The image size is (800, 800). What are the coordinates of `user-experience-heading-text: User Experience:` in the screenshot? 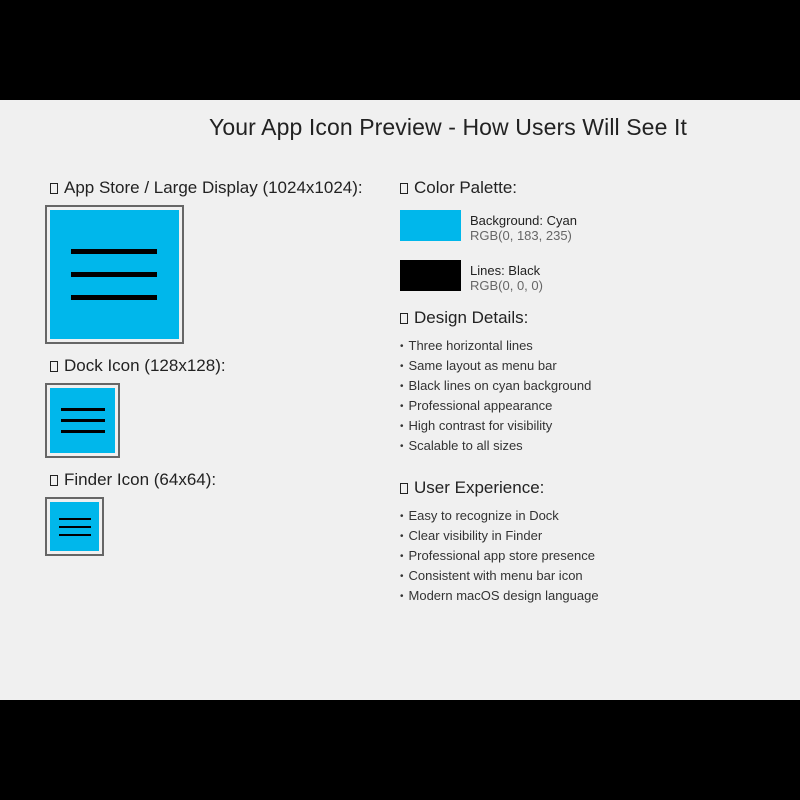 It's located at (479, 487).